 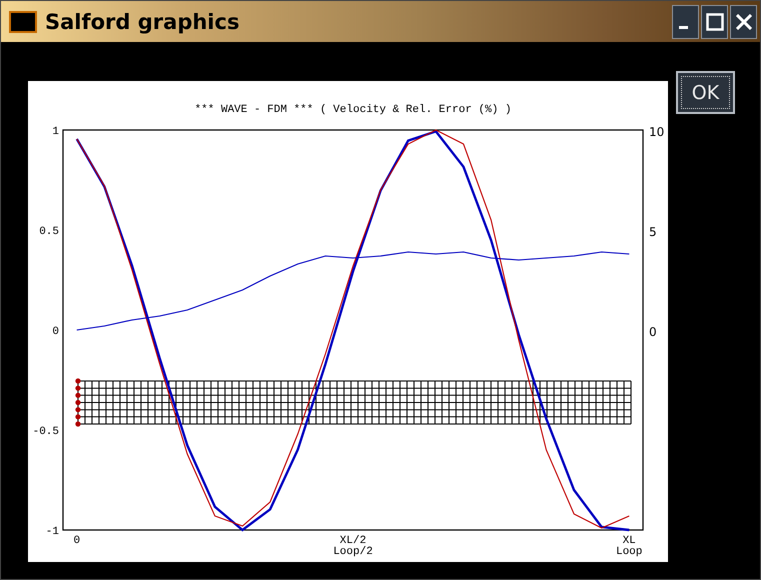 What do you see at coordinates (353, 110) in the screenshot?
I see `chart-title: *** WAVE - FDM *** ( Velocity & Rel. Error (%) )` at bounding box center [353, 110].